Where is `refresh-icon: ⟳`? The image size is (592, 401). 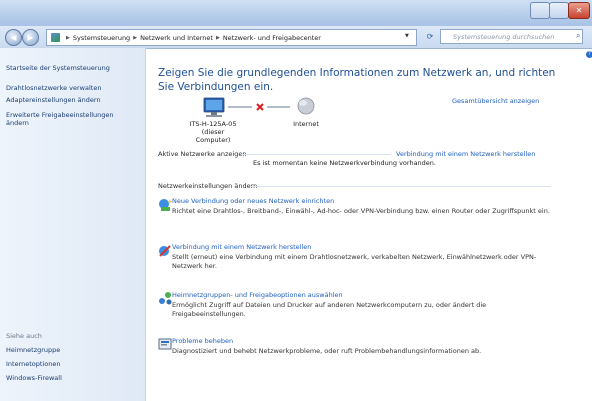 refresh-icon: ⟳ is located at coordinates (430, 36).